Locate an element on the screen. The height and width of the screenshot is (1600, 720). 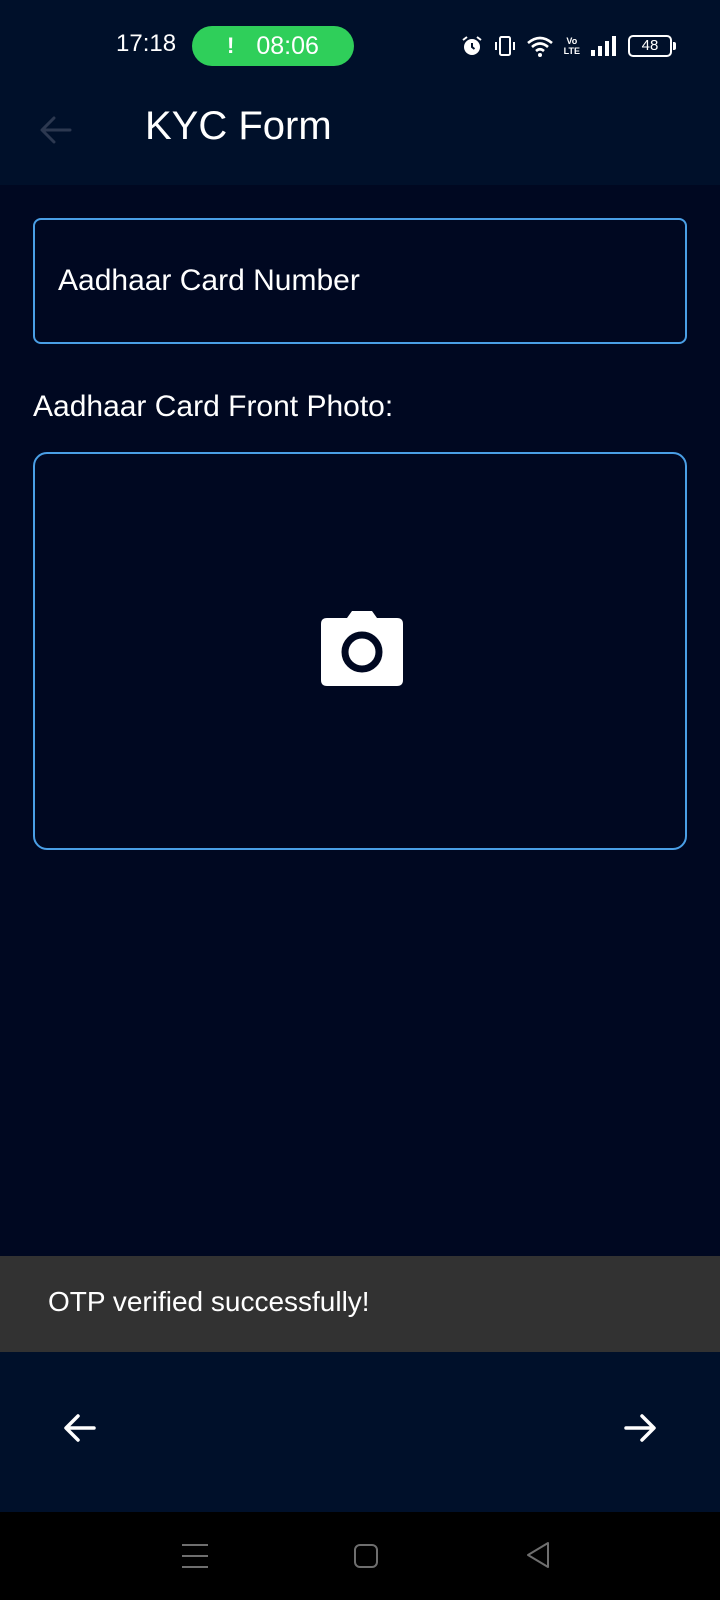
status-bar: 17:18 ! 08:06 Vo LTE 48 is located at coordinates (360, 46).